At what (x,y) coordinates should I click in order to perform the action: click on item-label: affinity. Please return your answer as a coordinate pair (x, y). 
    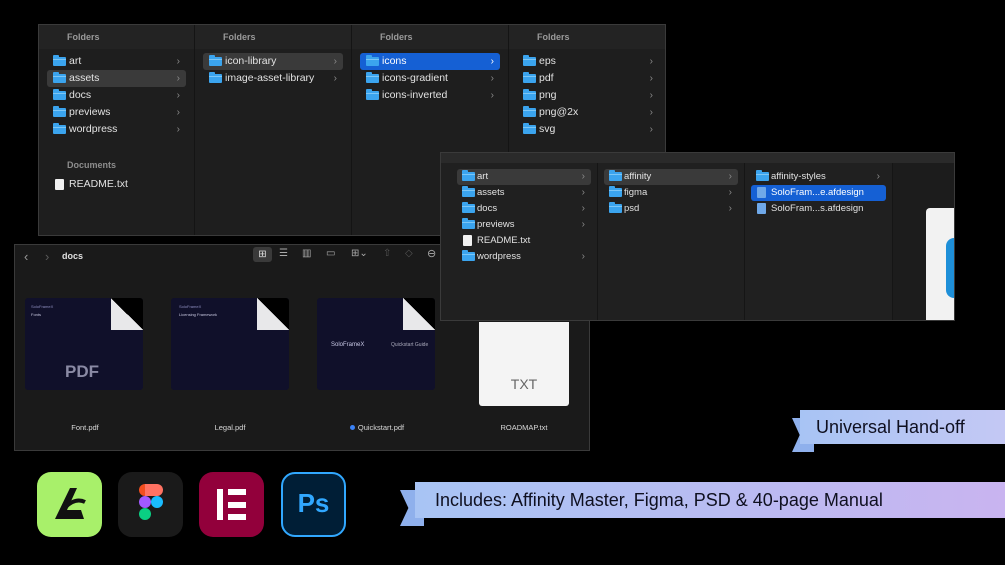
    Looking at the image, I should click on (638, 176).